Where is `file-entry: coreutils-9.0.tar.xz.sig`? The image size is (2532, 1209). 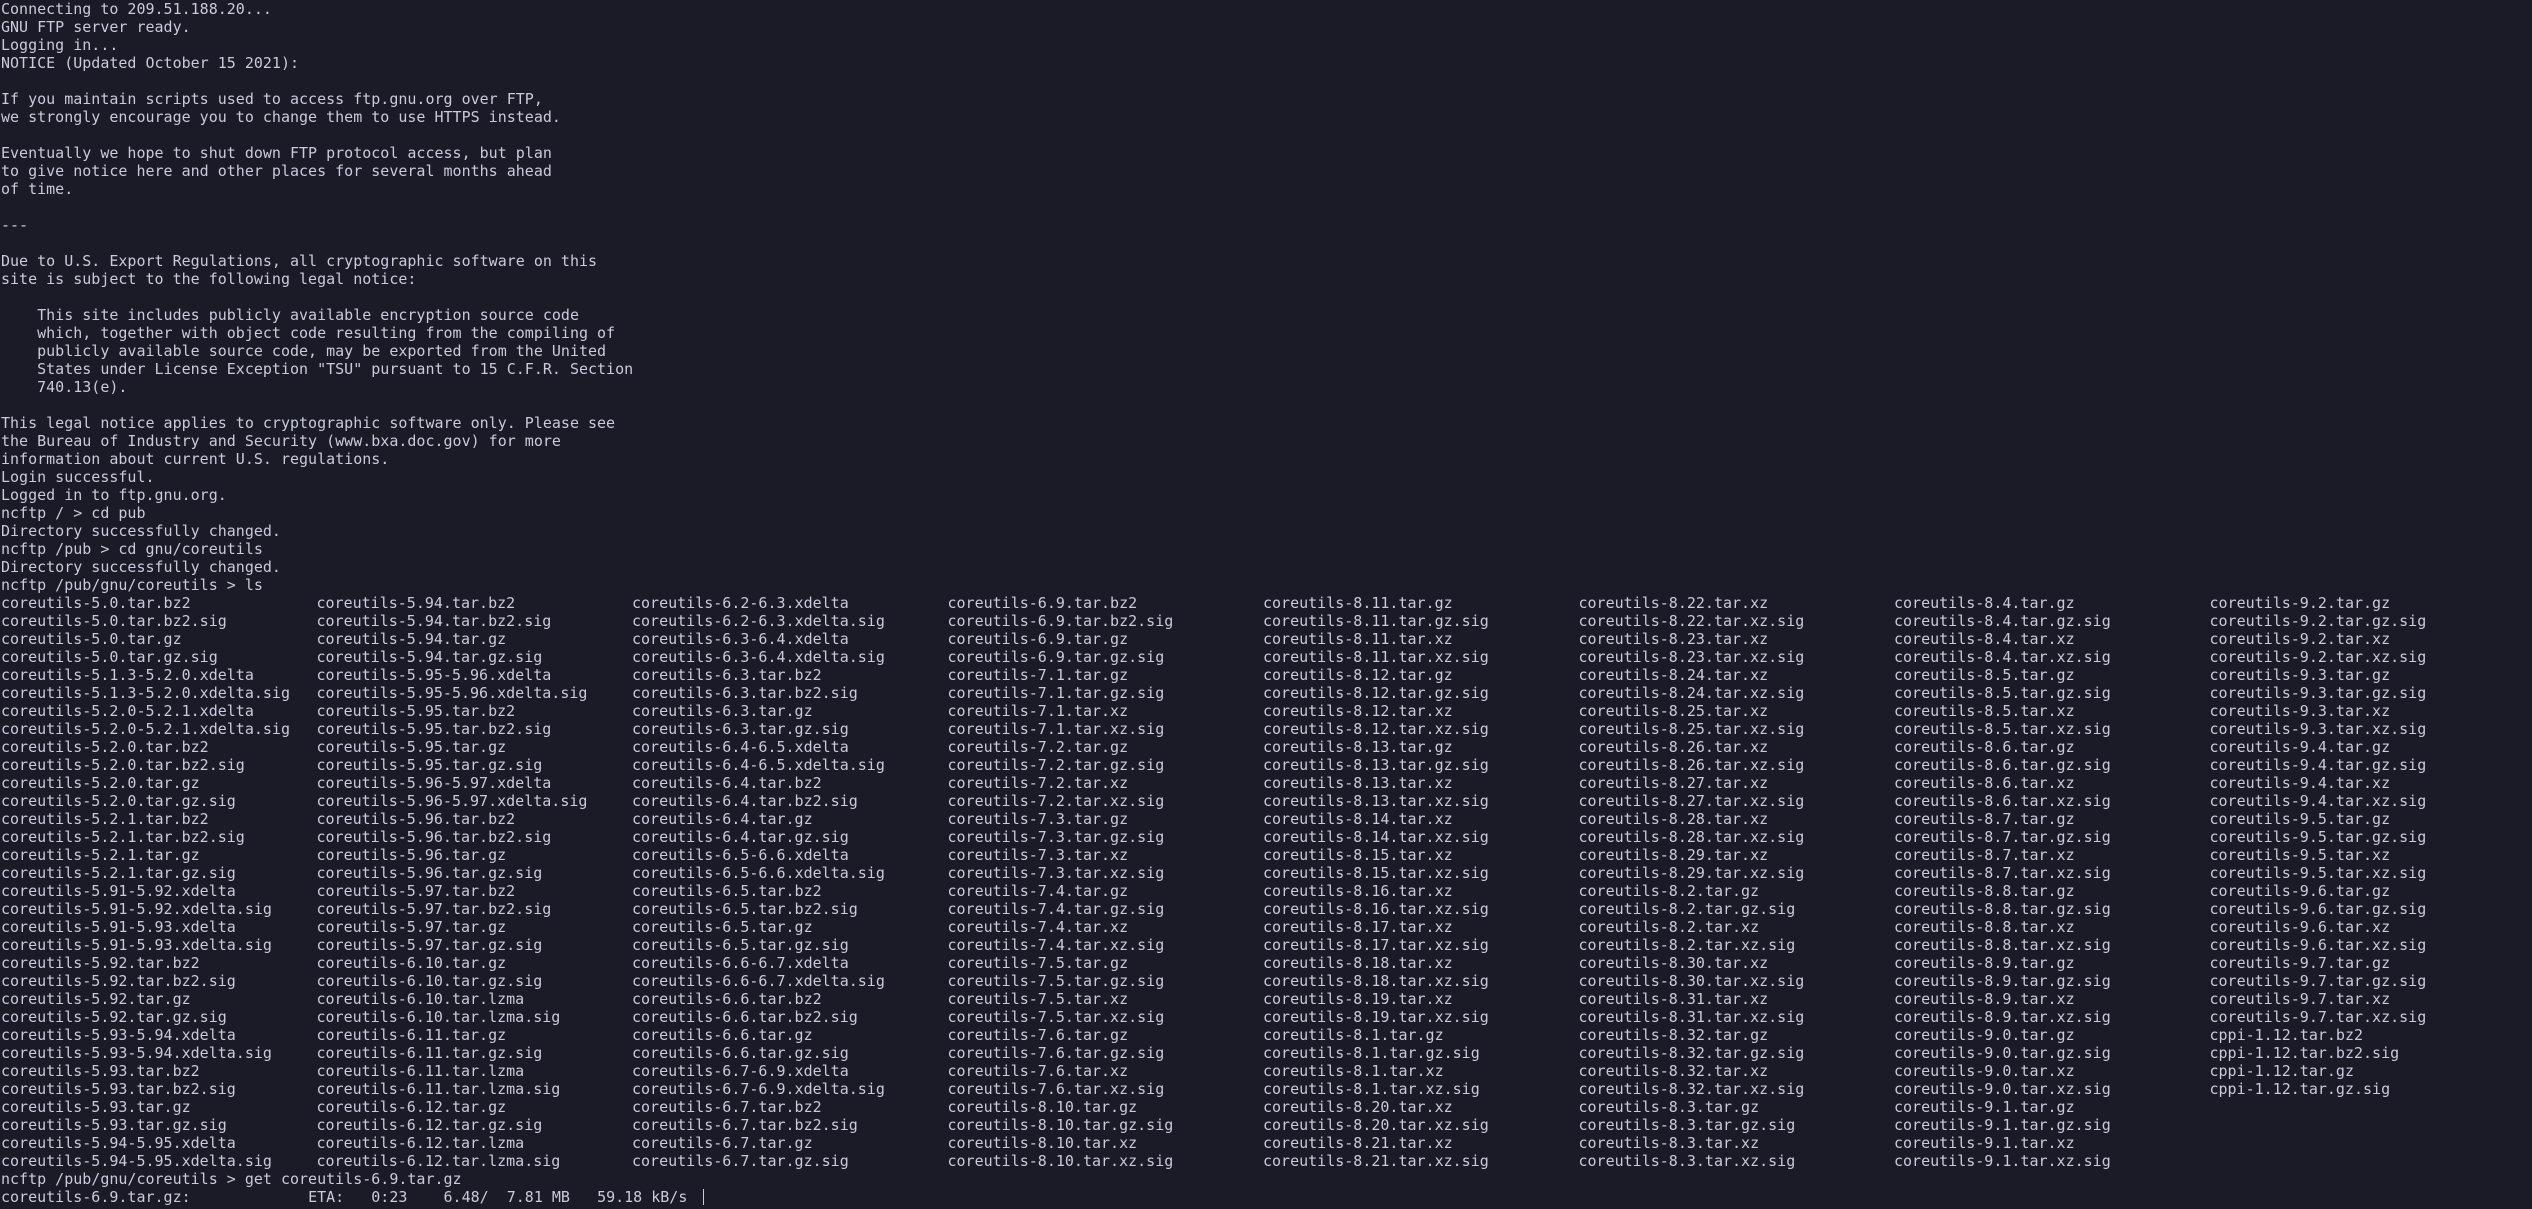
file-entry: coreutils-9.0.tar.xz.sig is located at coordinates (2002, 1089).